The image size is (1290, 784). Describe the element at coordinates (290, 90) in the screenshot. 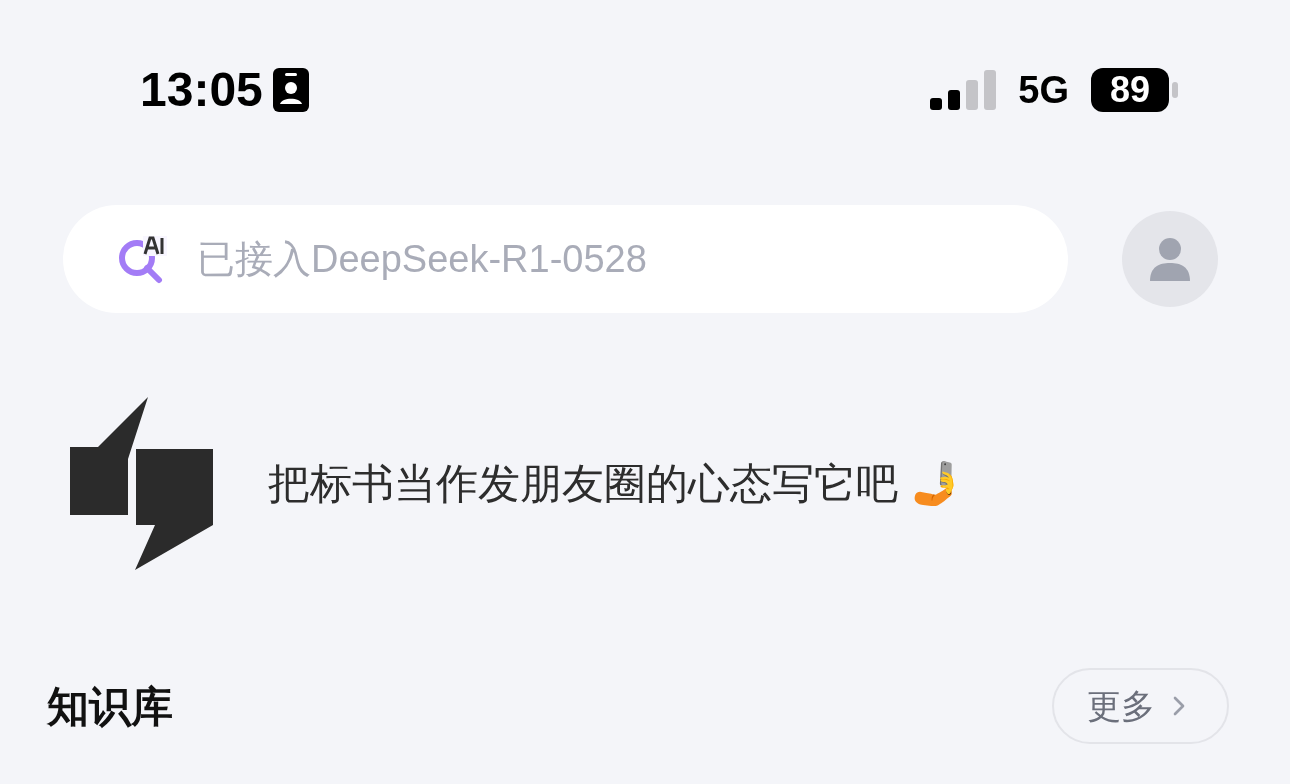

I see `contact-card-icon` at that location.